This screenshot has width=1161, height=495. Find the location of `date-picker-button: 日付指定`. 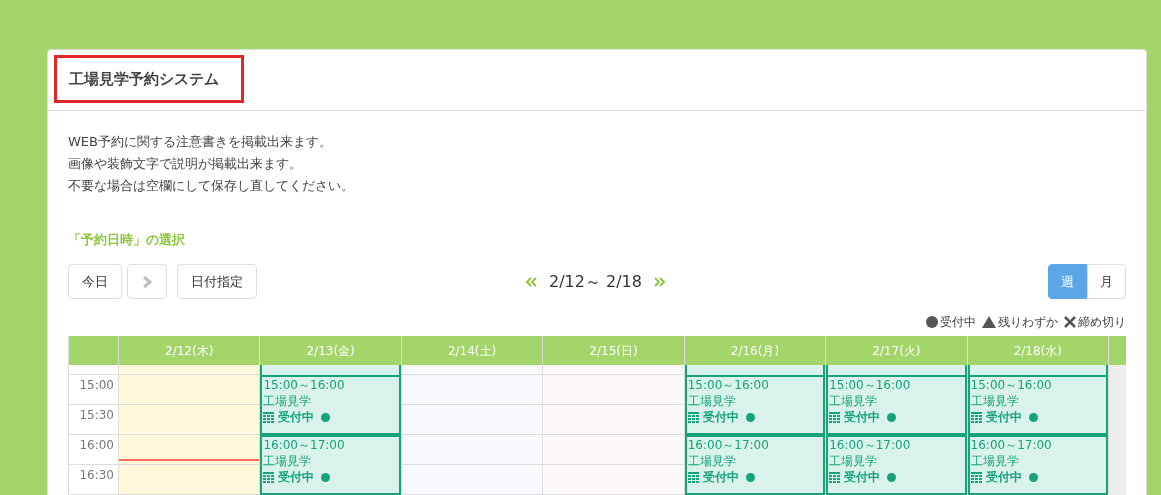

date-picker-button: 日付指定 is located at coordinates (217, 281).